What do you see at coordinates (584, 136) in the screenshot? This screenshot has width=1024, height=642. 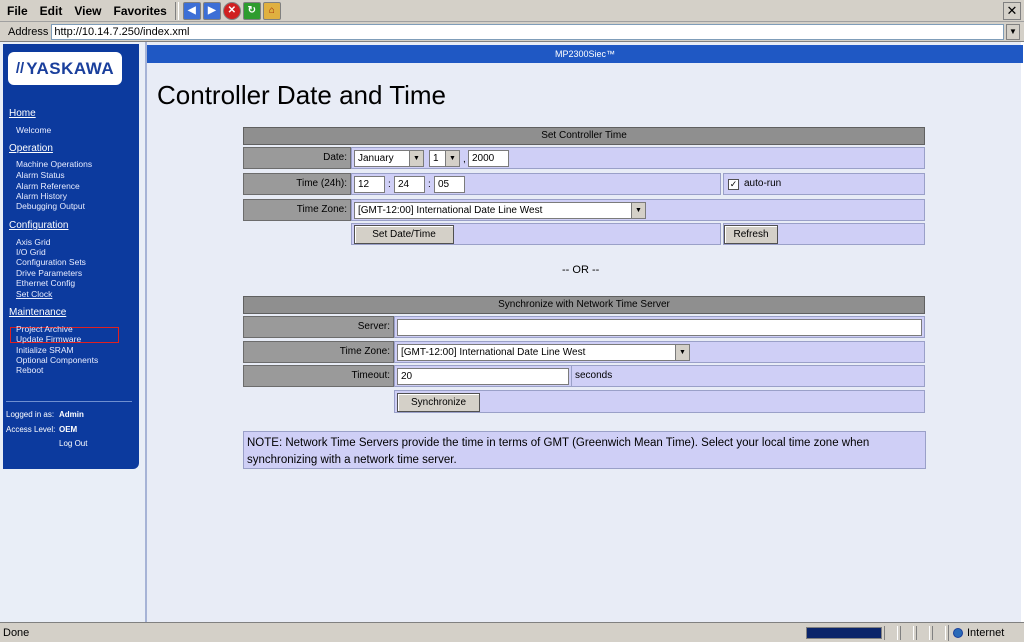 I see `set-time-header: Set Controller Time` at bounding box center [584, 136].